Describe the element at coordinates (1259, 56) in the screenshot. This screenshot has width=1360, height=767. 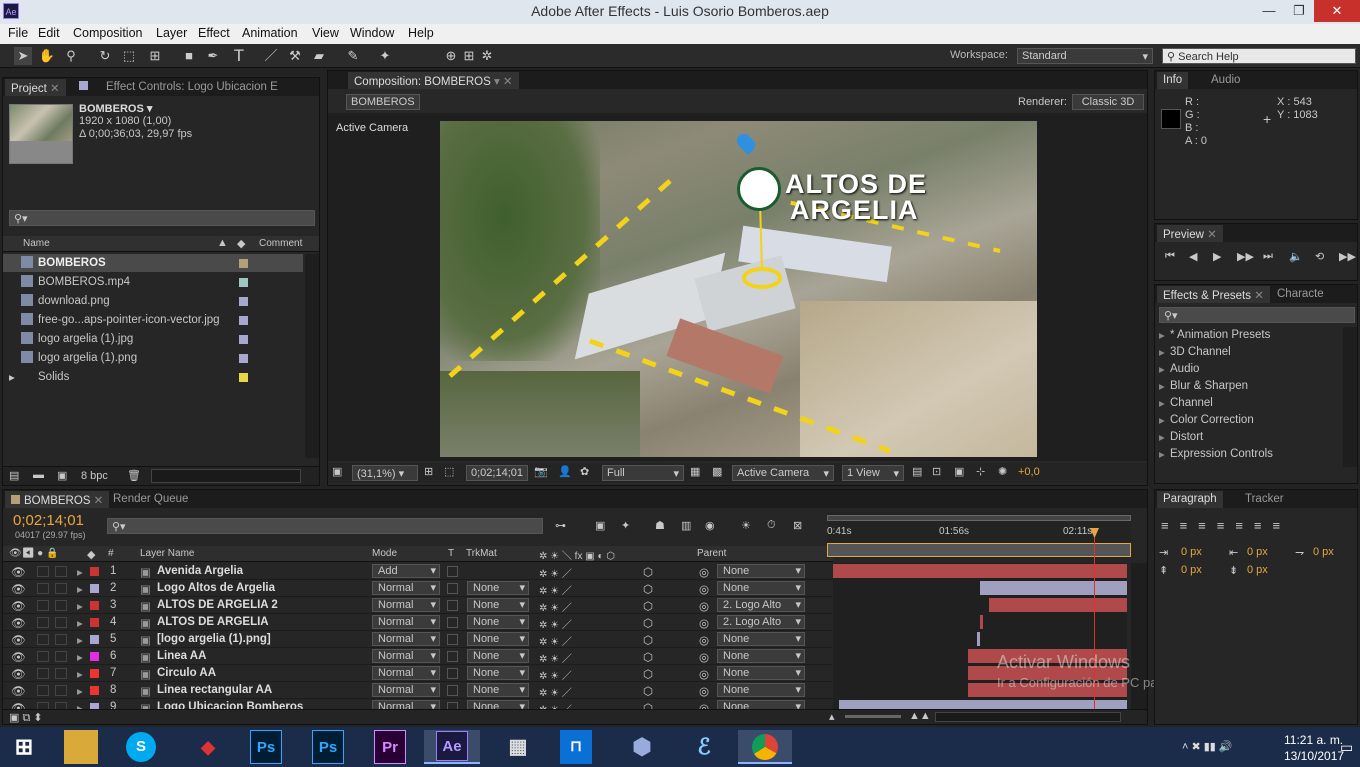
I see `search-help-input: ⚲ Search Help` at that location.